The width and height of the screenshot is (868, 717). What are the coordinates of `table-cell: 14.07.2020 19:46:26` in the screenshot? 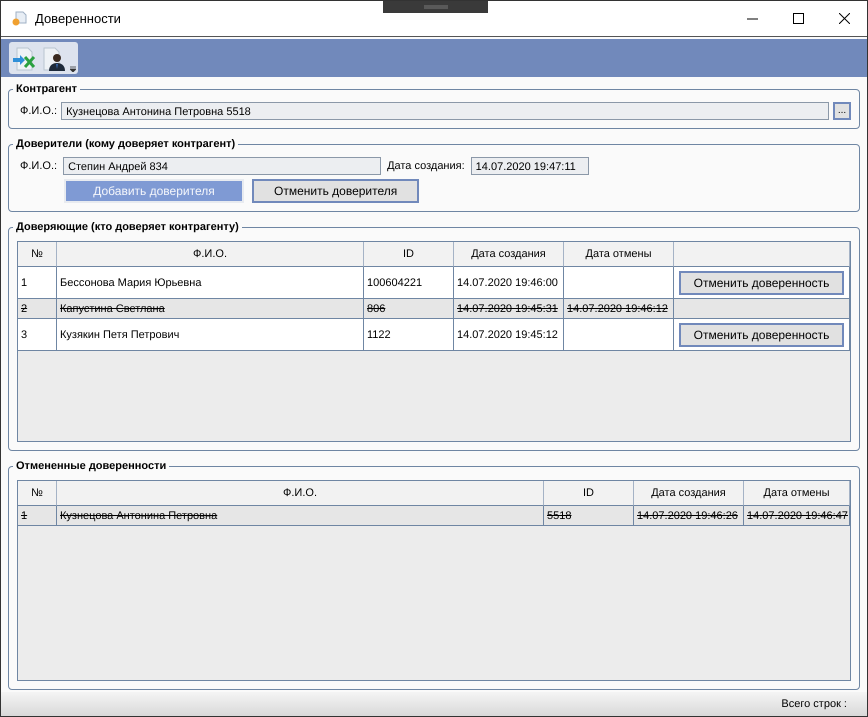 It's located at (689, 516).